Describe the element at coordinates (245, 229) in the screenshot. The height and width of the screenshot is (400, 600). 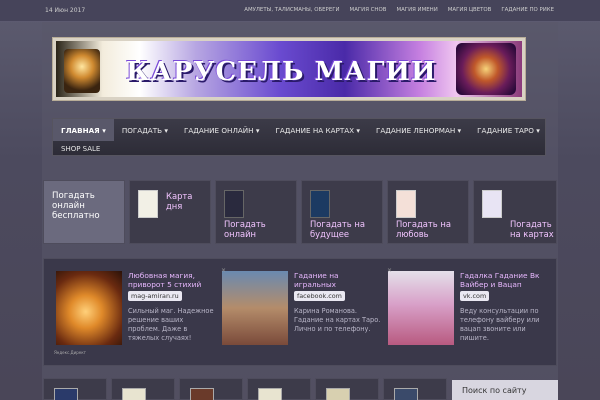
I see `tile-label: Погадать онлайн` at that location.